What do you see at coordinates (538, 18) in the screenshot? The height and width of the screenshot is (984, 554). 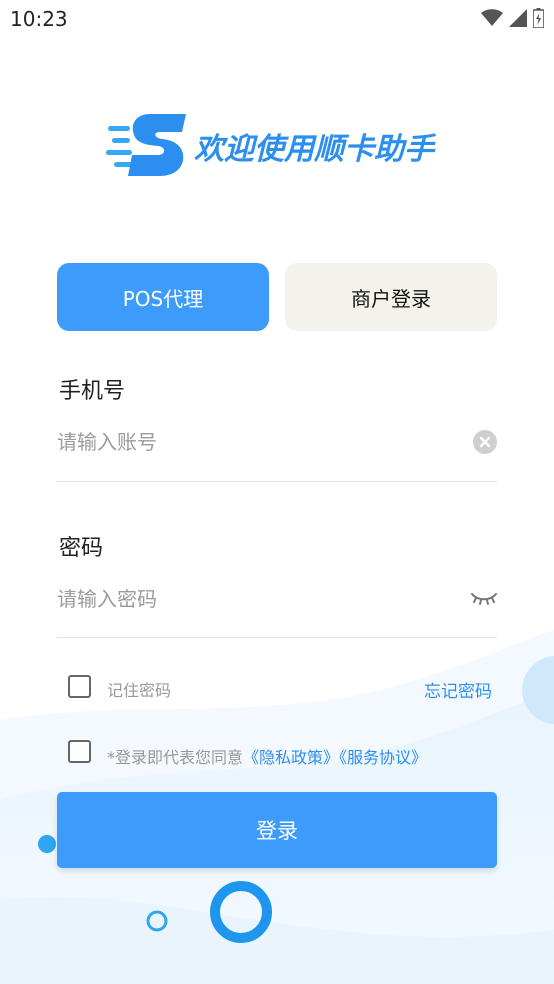 I see `battery-charging-icon` at bounding box center [538, 18].